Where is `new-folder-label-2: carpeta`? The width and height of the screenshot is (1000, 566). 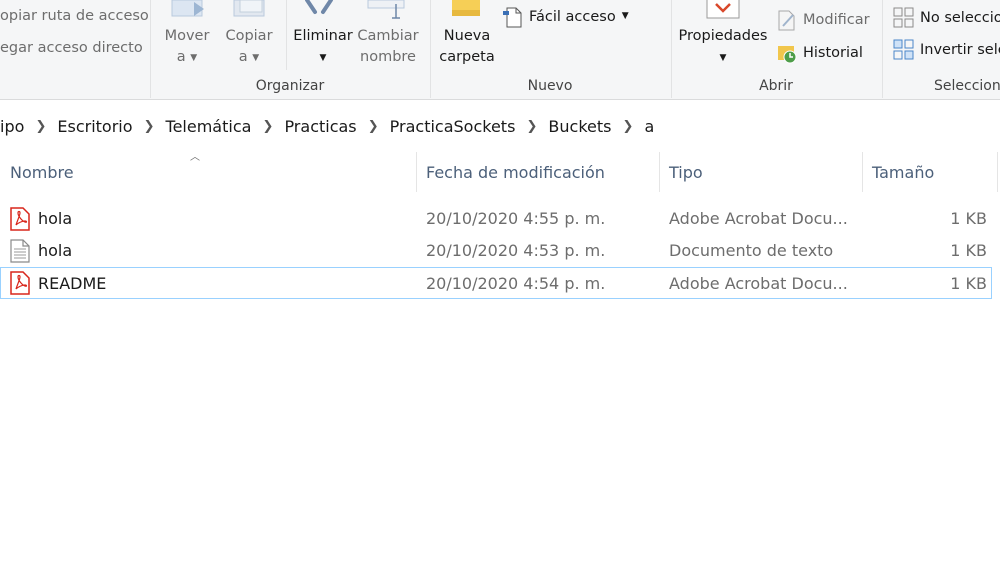 new-folder-label-2: carpeta is located at coordinates (467, 57).